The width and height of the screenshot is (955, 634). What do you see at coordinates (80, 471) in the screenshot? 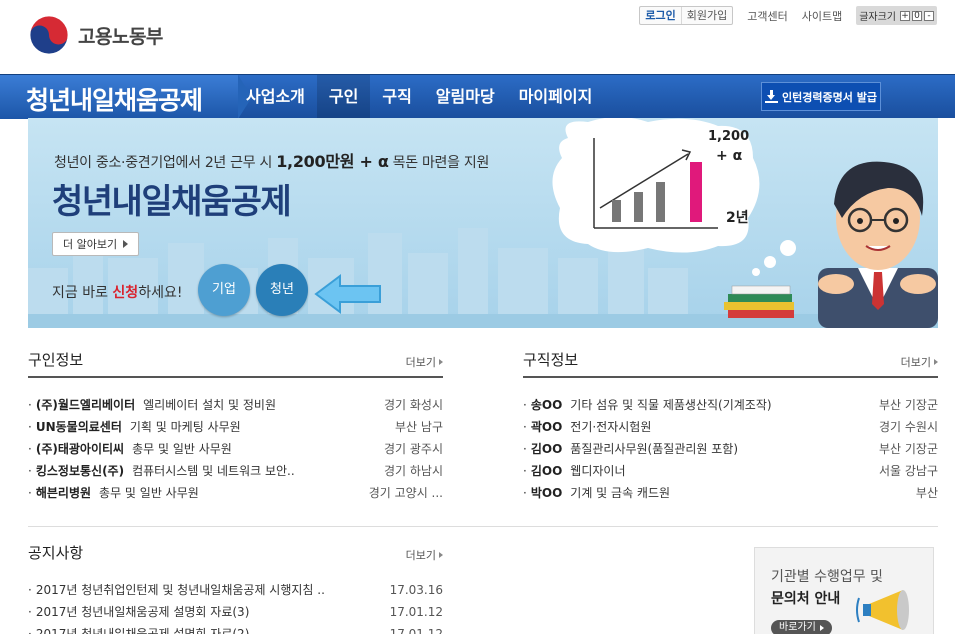
I see `company-name: 킹스정보통신(주)` at bounding box center [80, 471].